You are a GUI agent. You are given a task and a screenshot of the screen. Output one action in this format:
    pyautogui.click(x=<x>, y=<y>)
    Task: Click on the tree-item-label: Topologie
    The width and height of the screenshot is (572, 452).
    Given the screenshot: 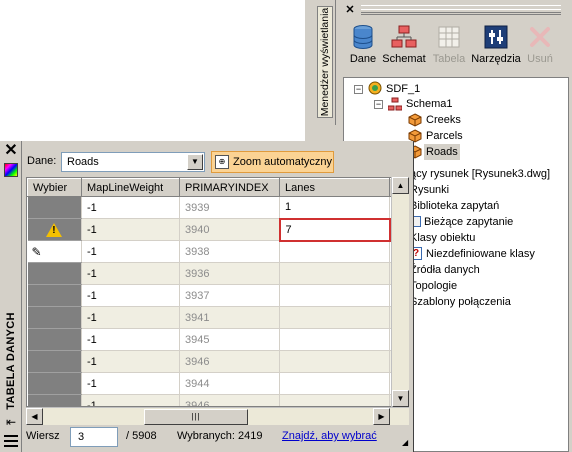 What is the action you would take?
    pyautogui.click(x=434, y=286)
    